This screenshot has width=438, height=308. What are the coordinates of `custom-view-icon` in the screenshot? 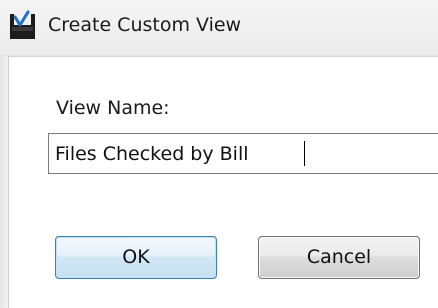 It's located at (23, 26).